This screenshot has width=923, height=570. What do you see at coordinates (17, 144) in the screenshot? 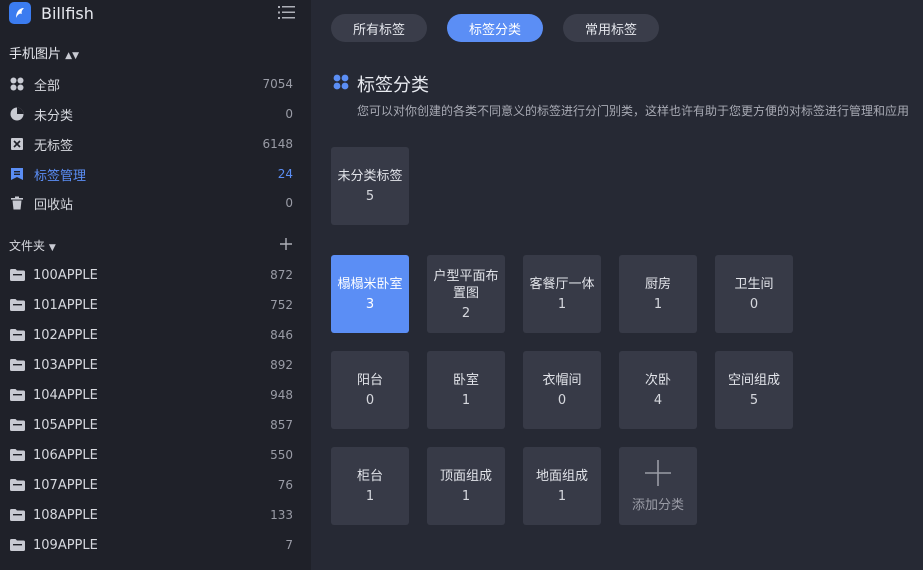
I see `untagged-icon` at bounding box center [17, 144].